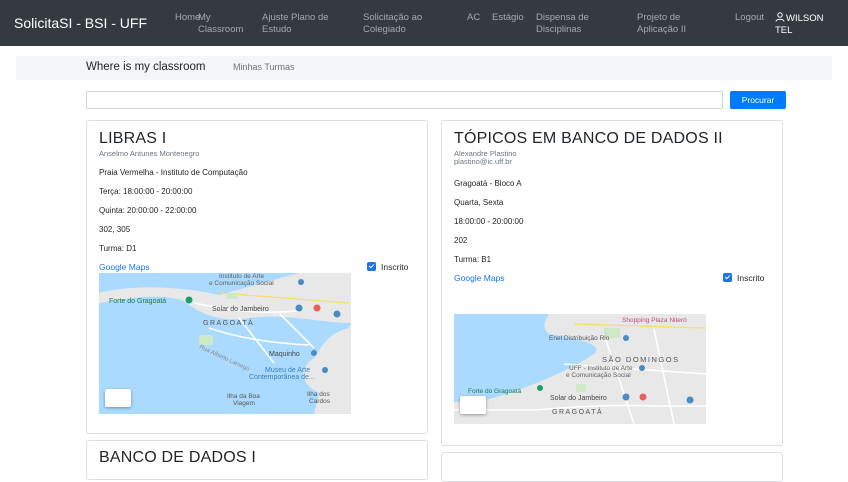 Image resolution: width=848 pixels, height=482 pixels. I want to click on class-title: BANCO DE DADOS I, so click(178, 457).